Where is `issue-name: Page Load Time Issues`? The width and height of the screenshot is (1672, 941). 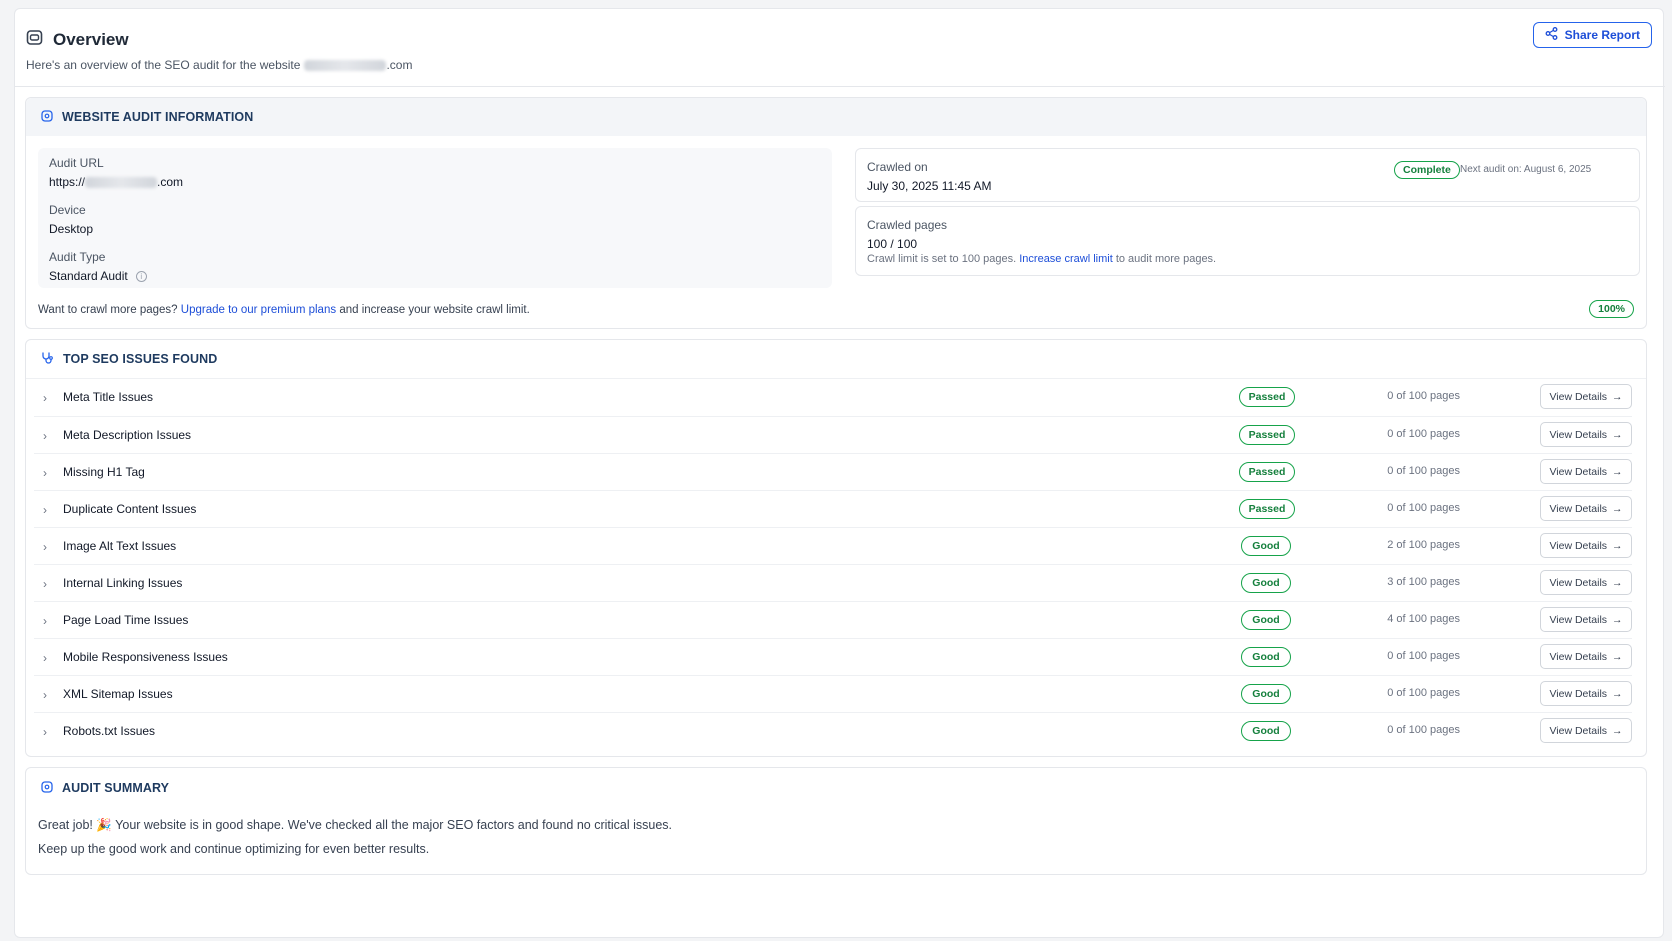 issue-name: Page Load Time Issues is located at coordinates (126, 620).